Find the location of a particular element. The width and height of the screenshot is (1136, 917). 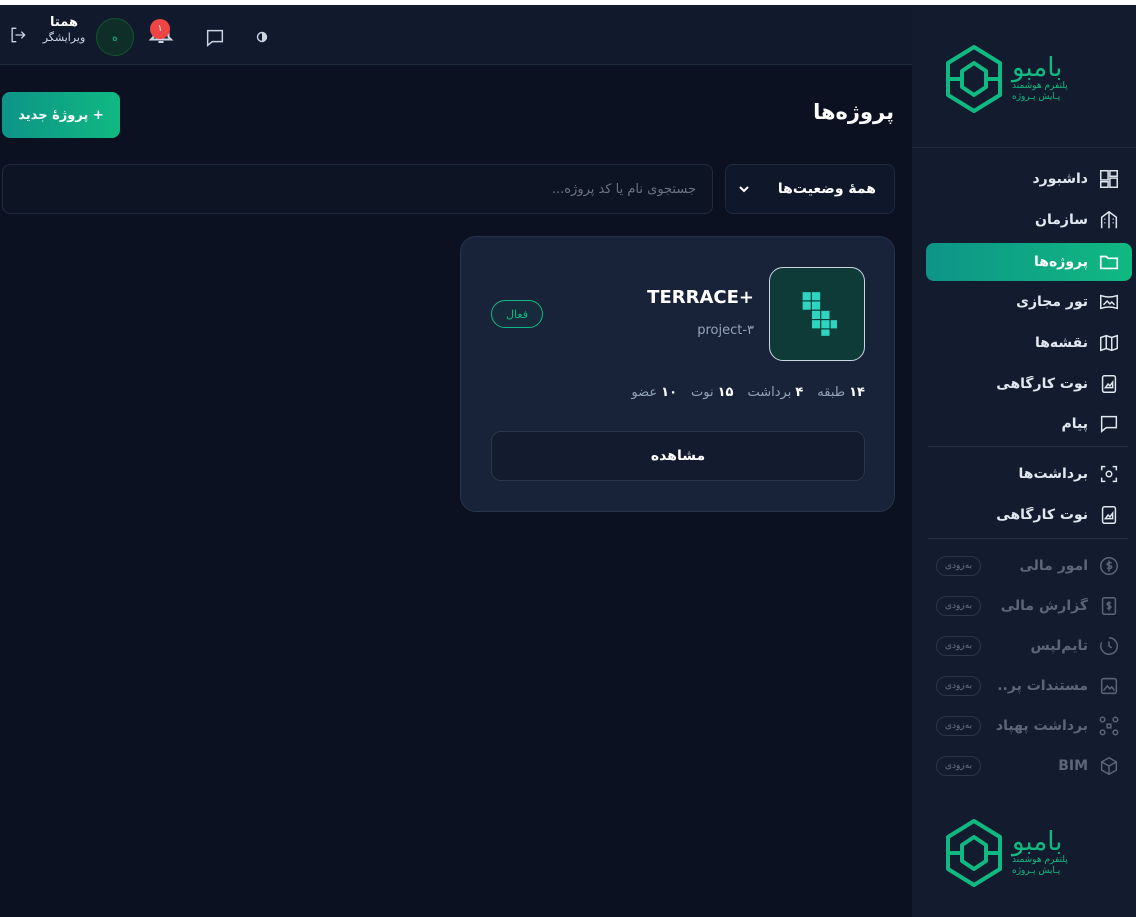

notification-count-badge: ۱ is located at coordinates (160, 29).